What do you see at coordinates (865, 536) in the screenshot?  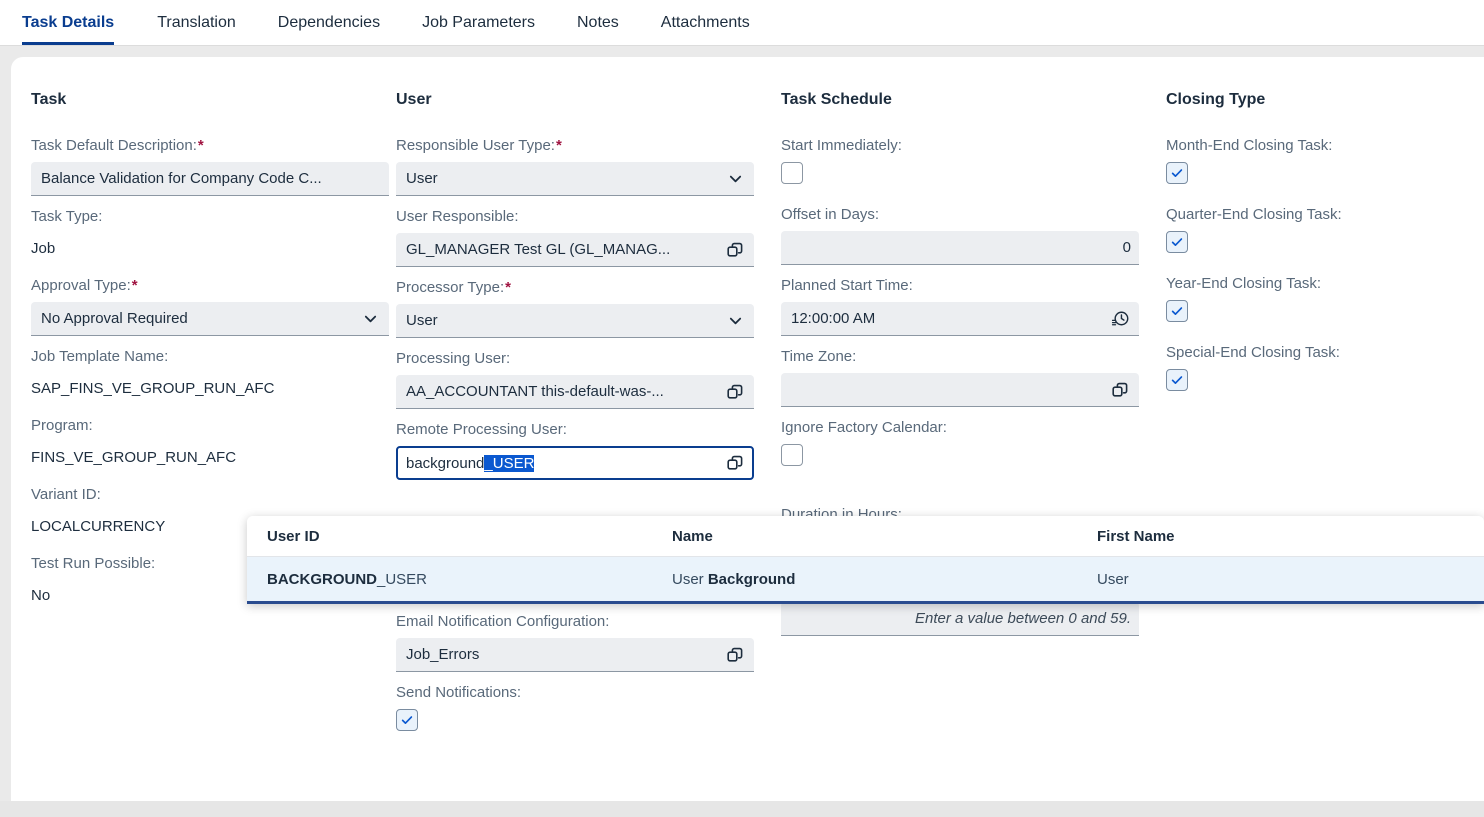 I see `suggestion-header-row: User ID Name First Name` at bounding box center [865, 536].